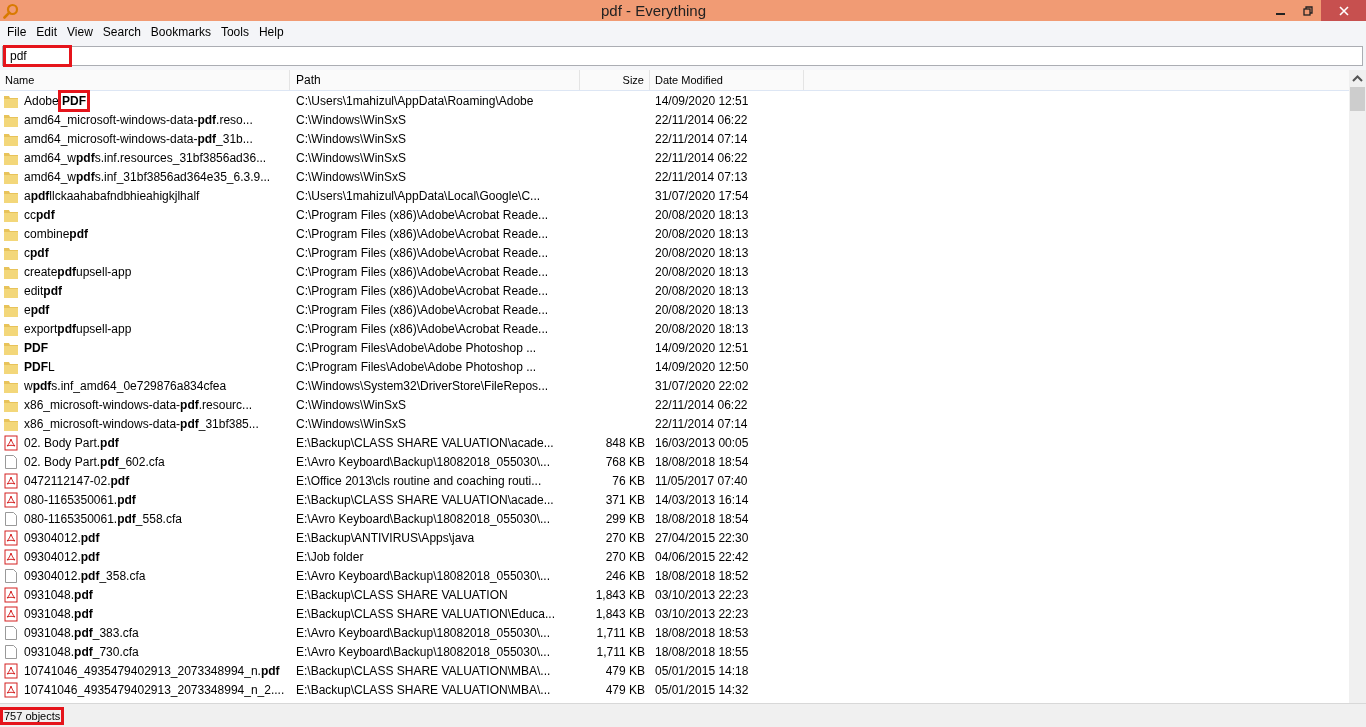 This screenshot has height=727, width=1366. What do you see at coordinates (145, 80) in the screenshot?
I see `column-header: Name` at bounding box center [145, 80].